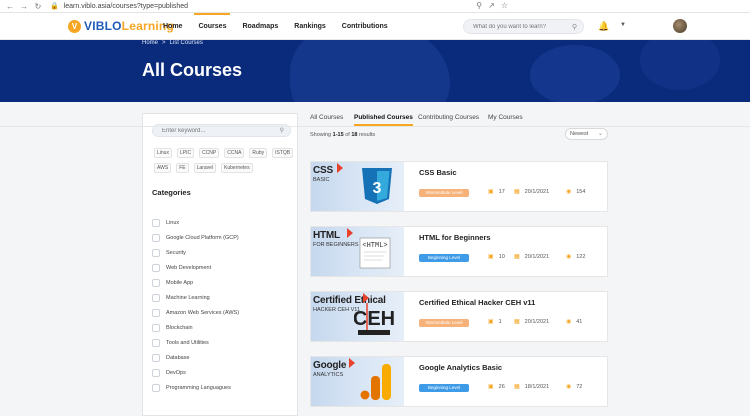  What do you see at coordinates (54, 6) in the screenshot?
I see `lock-icon: 🔒` at bounding box center [54, 6].